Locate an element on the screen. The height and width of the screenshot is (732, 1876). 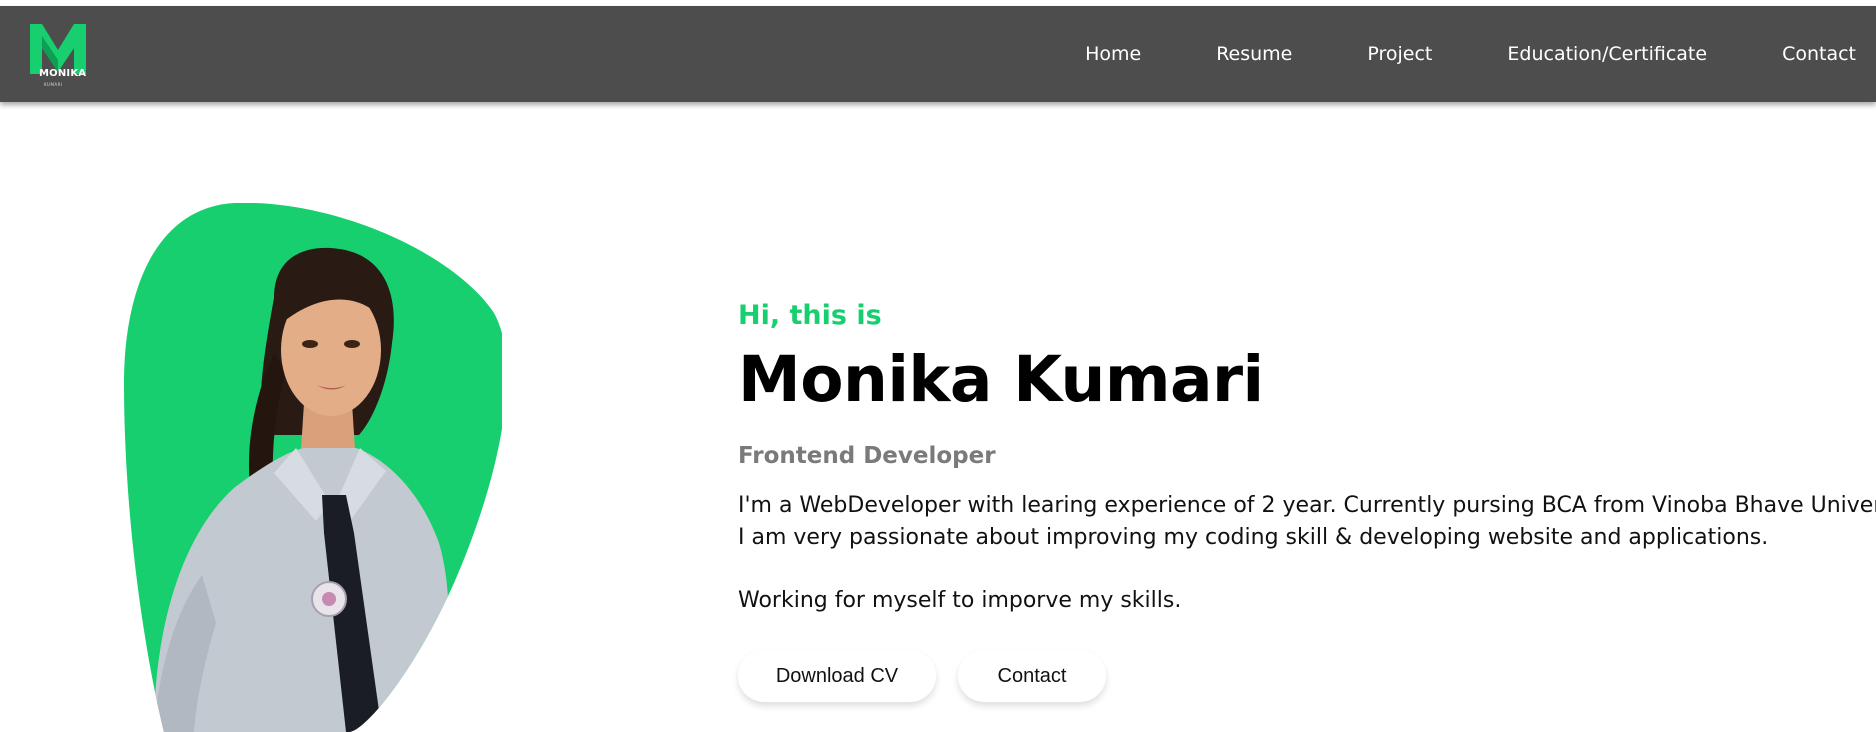
logo-name: MONIKA is located at coordinates (63, 73).